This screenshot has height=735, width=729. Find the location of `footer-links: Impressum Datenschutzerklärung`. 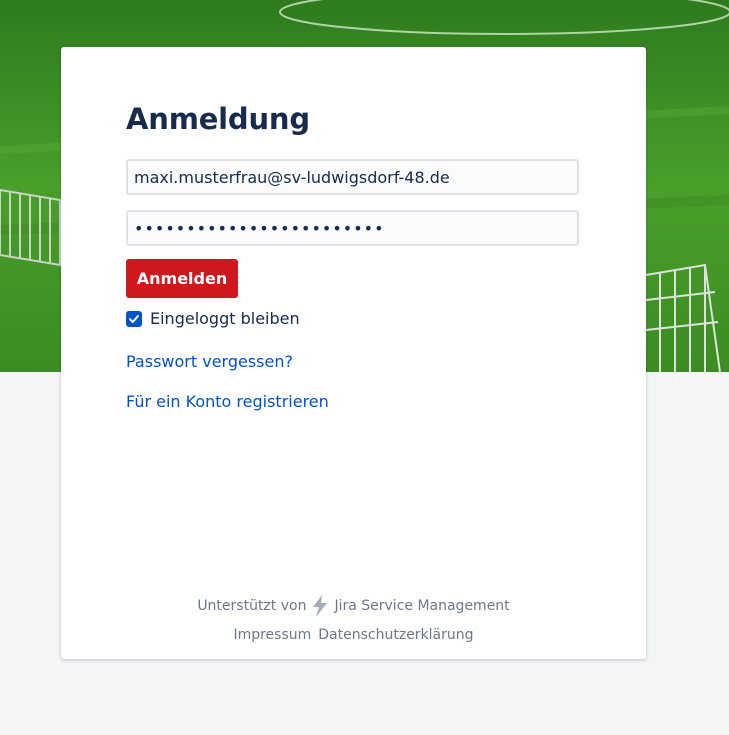

footer-links: Impressum Datenschutzerklärung is located at coordinates (353, 635).